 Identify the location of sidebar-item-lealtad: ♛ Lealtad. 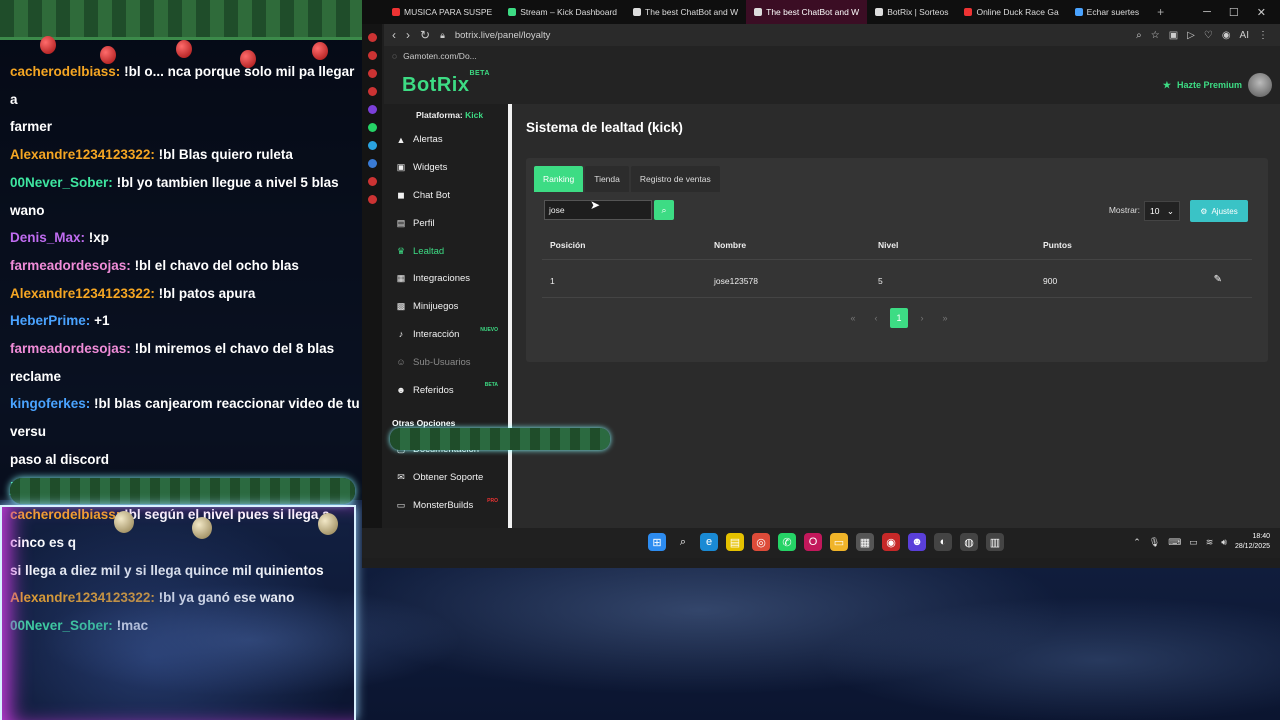
(446, 251).